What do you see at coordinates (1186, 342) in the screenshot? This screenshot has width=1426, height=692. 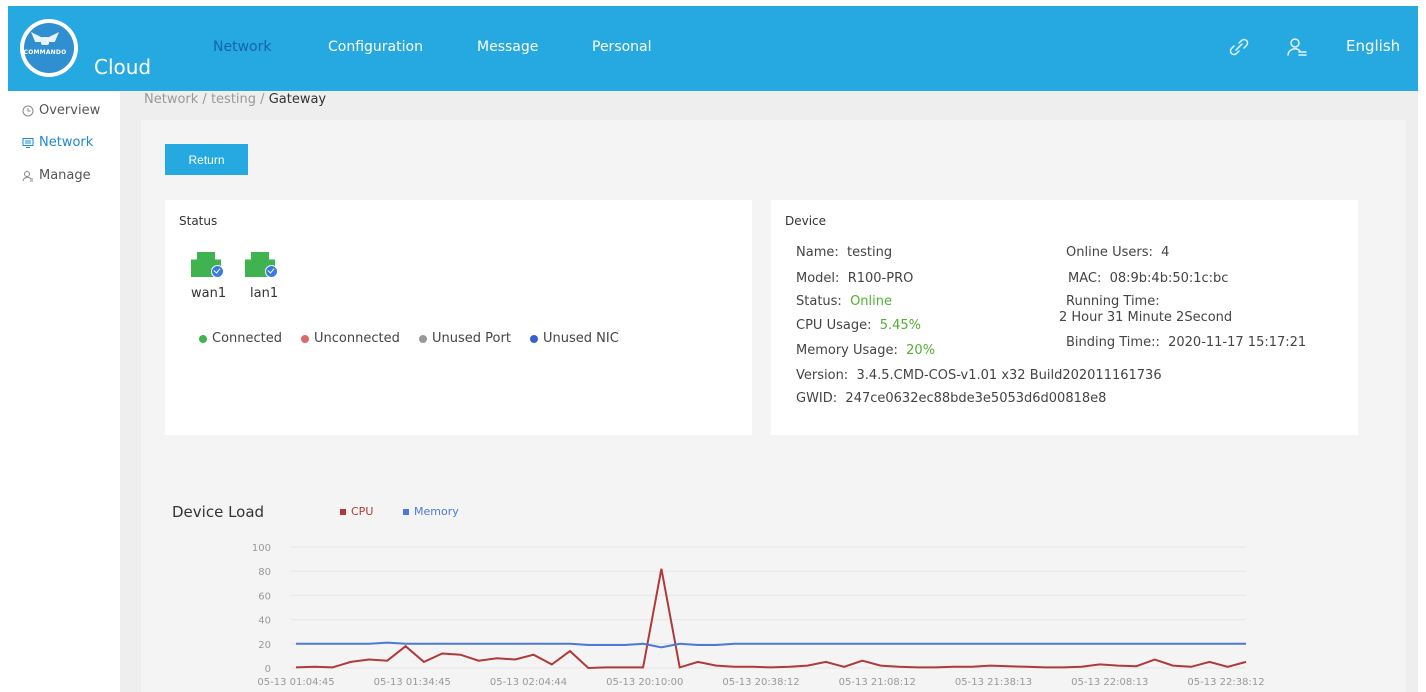 I see `device-binding-time: Binding Time:: 2020-11-17 15:17:21` at bounding box center [1186, 342].